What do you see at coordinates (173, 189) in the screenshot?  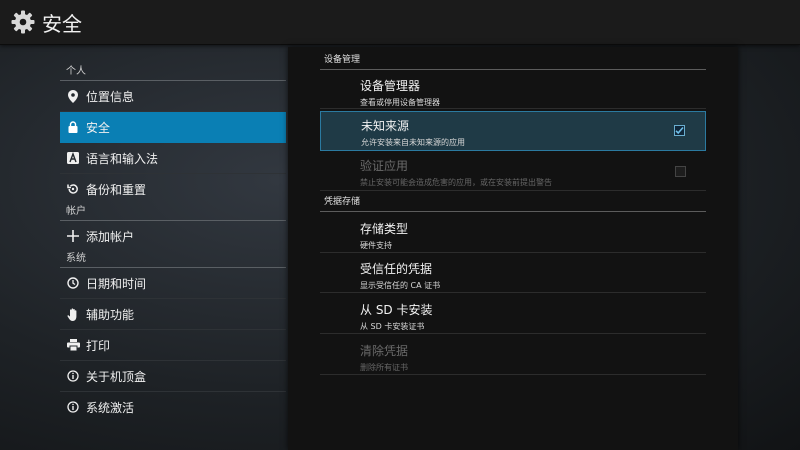 I see `sidebar-item-backup-reset: 备份和重置` at bounding box center [173, 189].